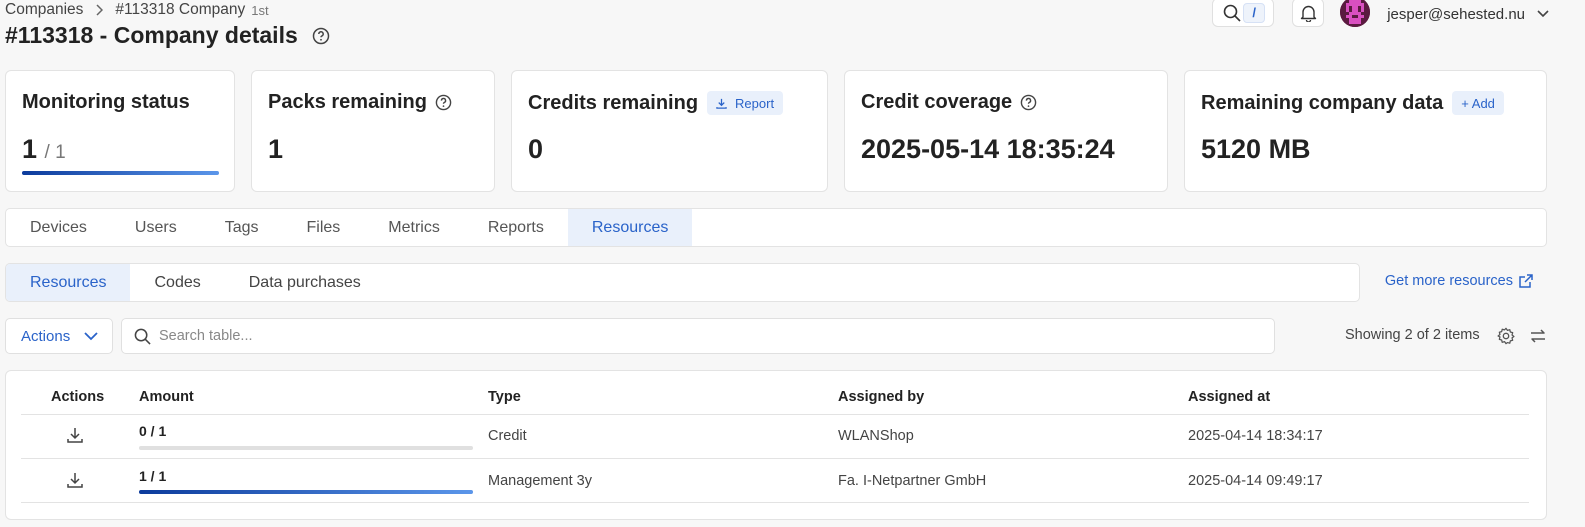 This screenshot has width=1585, height=527. I want to click on topbar: / jesper@sehested.nu, so click(1380, 14).